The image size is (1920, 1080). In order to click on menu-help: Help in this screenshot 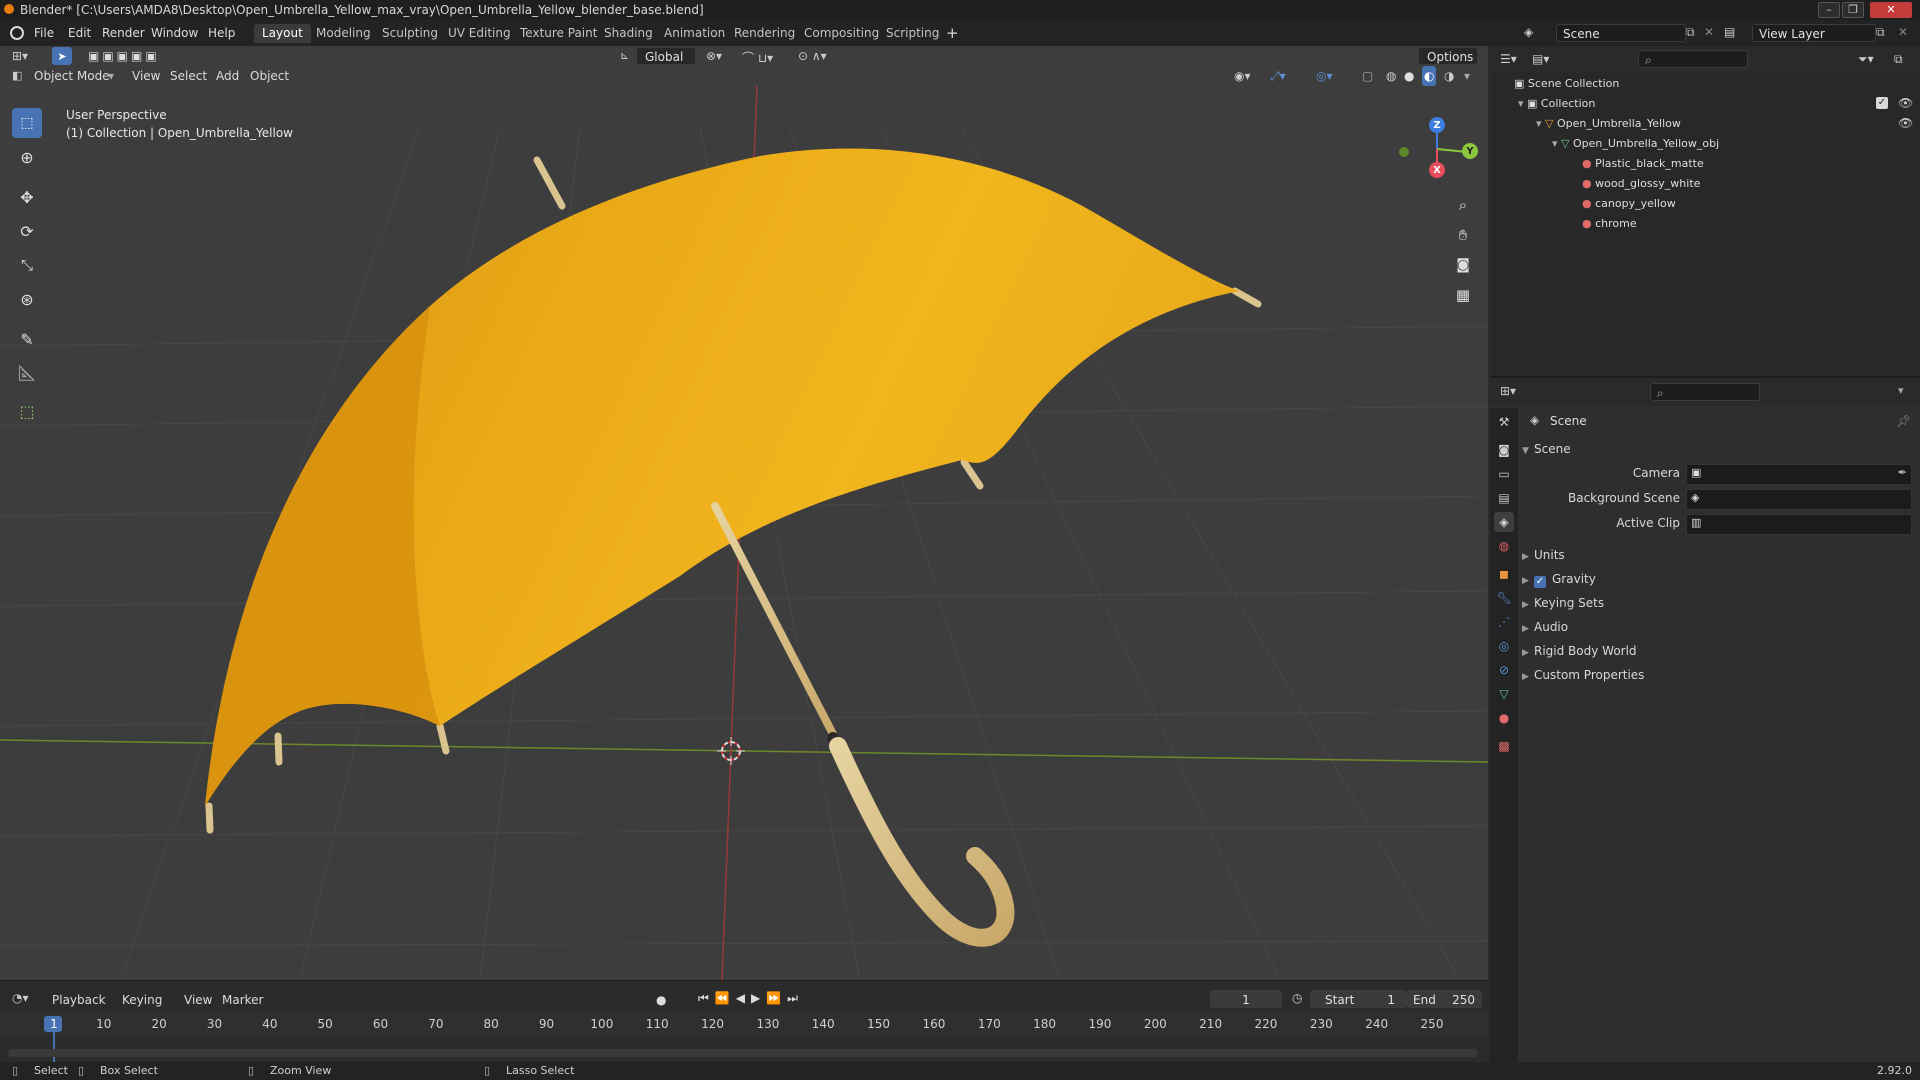, I will do `click(221, 33)`.